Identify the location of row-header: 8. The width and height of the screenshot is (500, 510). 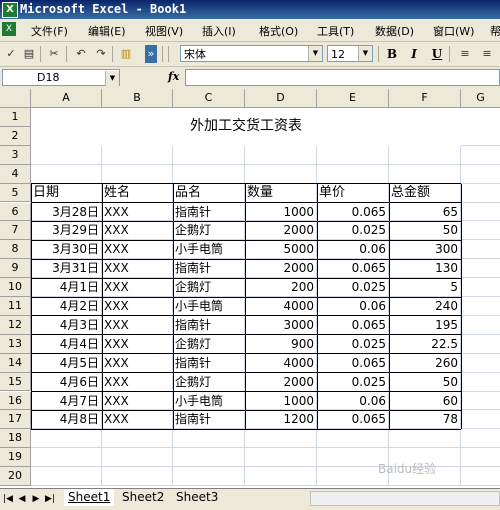
(15, 250).